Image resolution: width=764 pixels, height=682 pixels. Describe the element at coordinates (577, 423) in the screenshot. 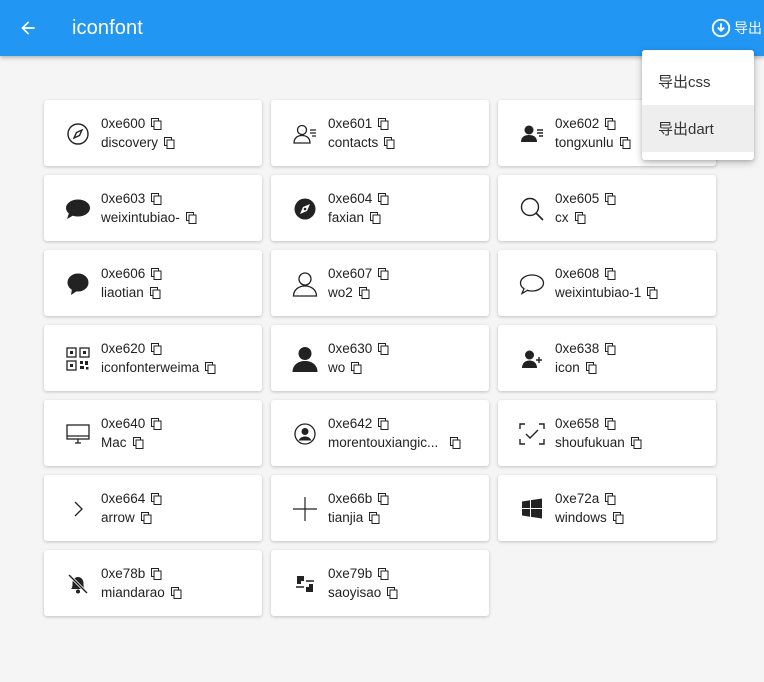

I see `icon-code: 0xe658` at that location.